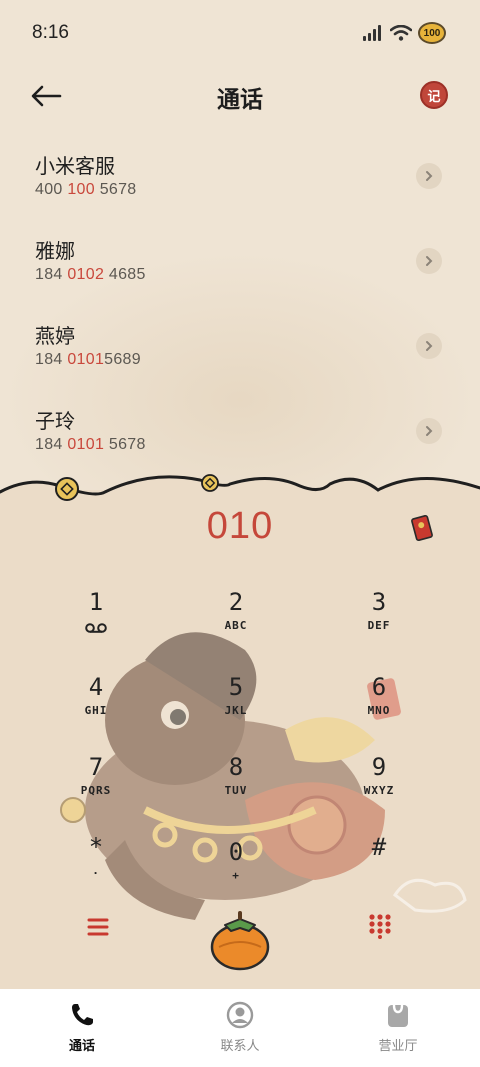  I want to click on contact-number: 400 100 5678, so click(86, 190).